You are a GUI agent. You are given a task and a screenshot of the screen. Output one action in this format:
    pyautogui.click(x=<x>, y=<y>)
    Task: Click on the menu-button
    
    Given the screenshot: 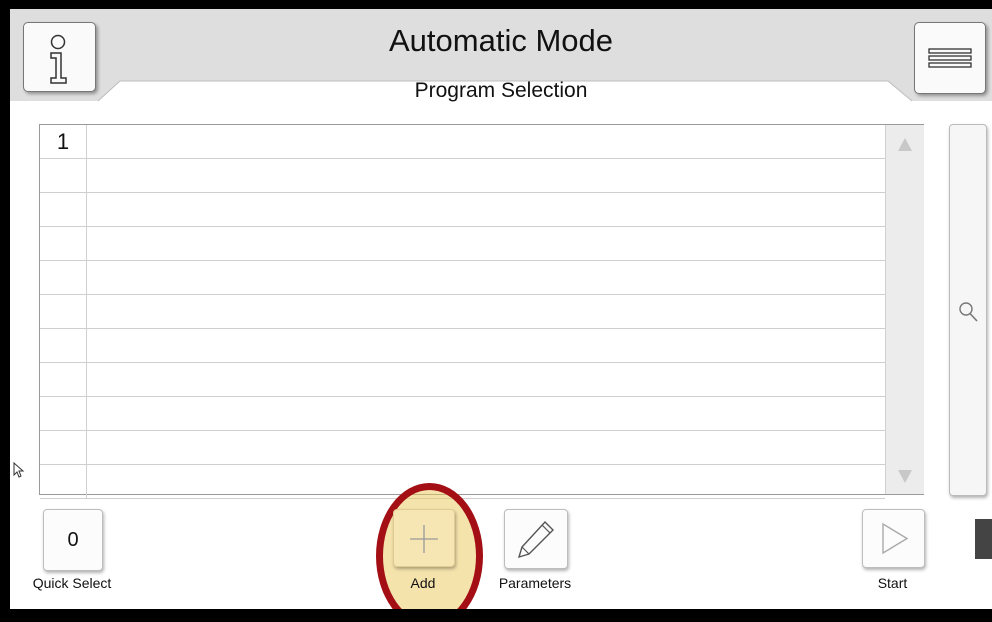 What is the action you would take?
    pyautogui.click(x=950, y=58)
    